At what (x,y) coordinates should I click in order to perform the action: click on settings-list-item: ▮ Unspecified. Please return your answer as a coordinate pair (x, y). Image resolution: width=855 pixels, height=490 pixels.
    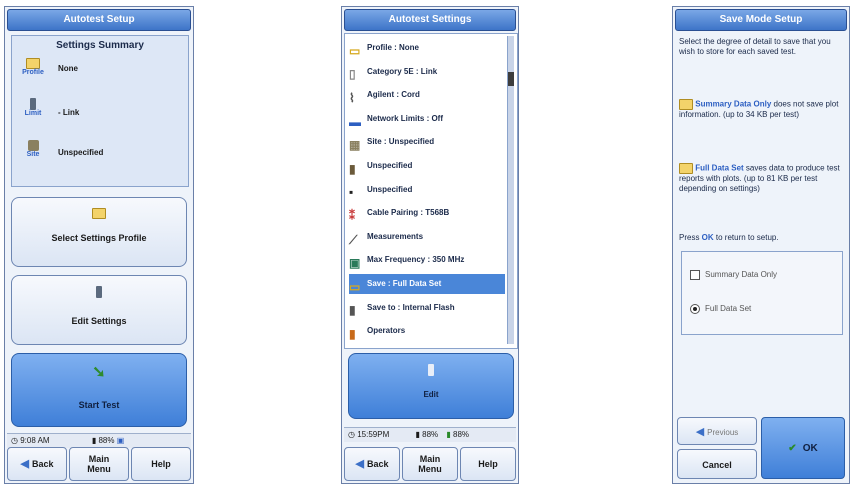
    Looking at the image, I should click on (427, 166).